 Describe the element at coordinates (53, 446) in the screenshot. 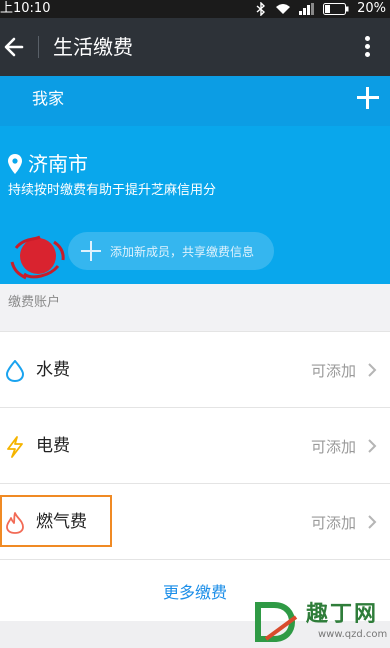

I see `account-name: 电费` at that location.